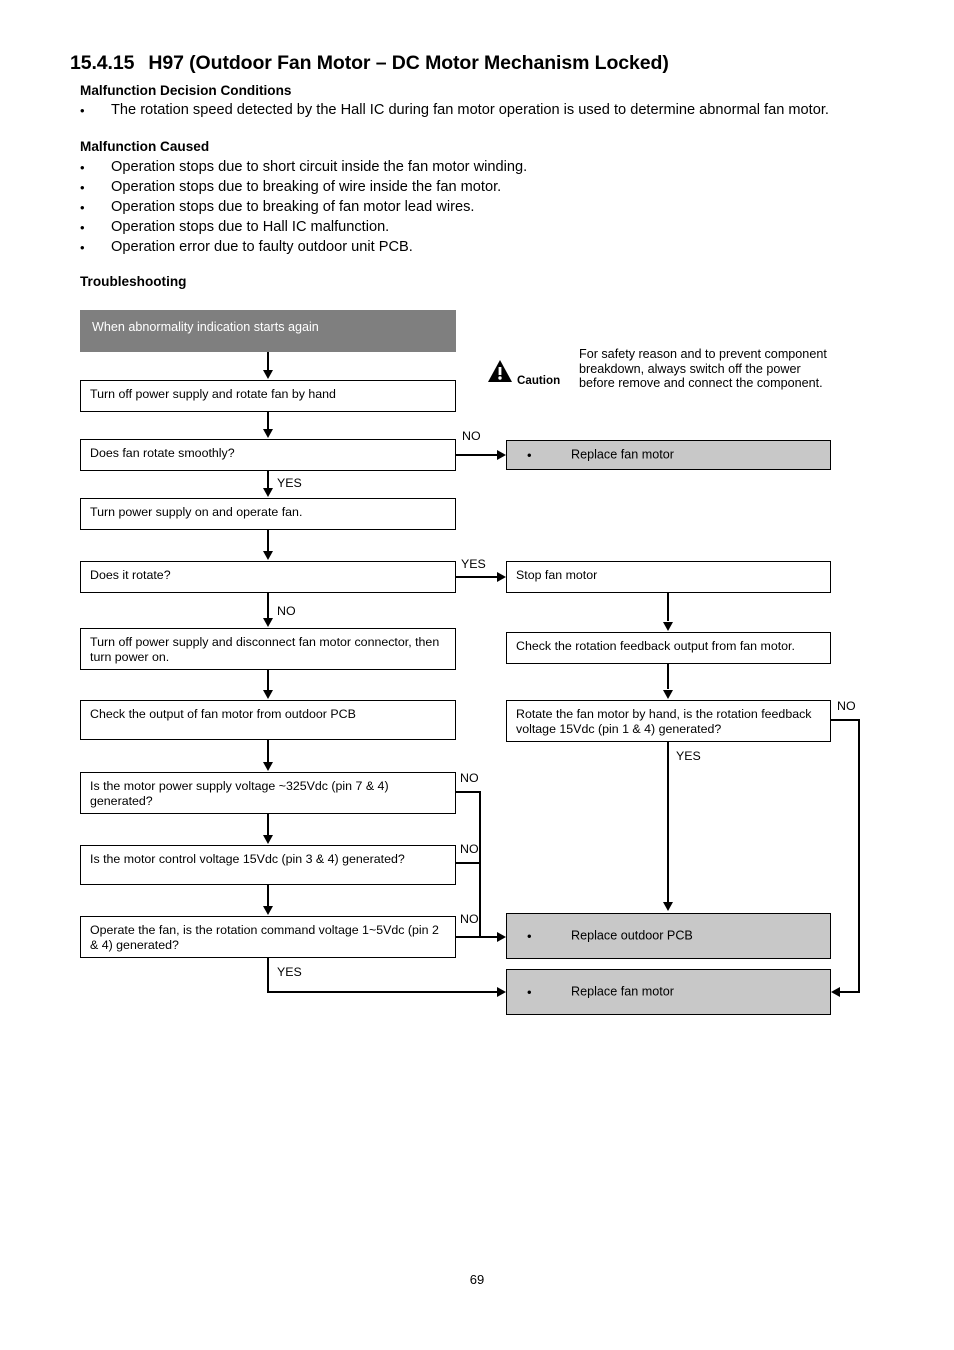 The image size is (954, 1350). I want to click on edge-label-yes-rotation-command: YES, so click(289, 972).